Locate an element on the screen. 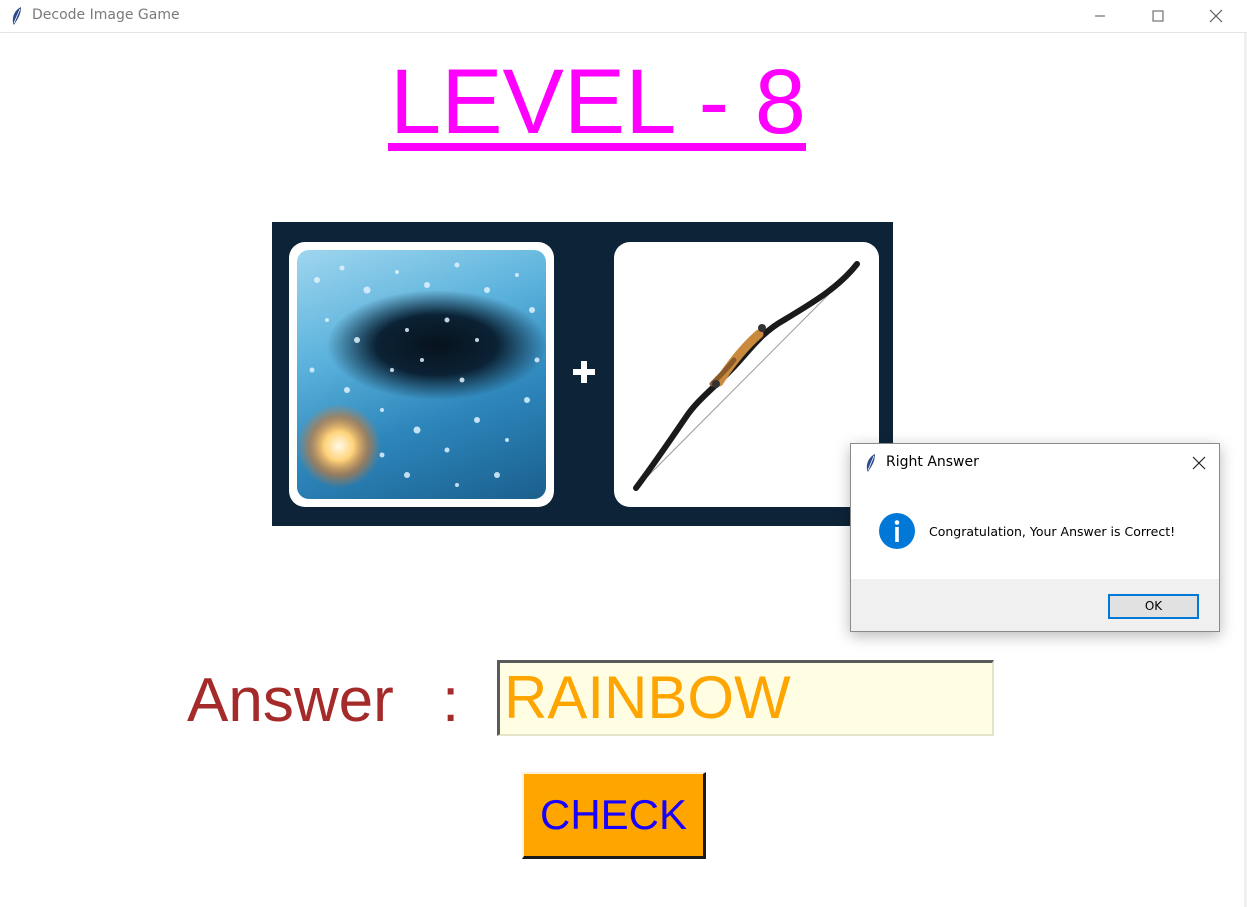  dialog-footer: OK is located at coordinates (1035, 605).